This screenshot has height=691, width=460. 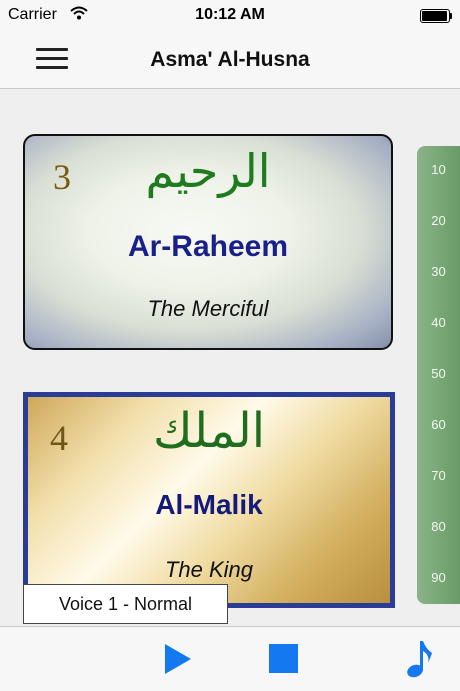 I want to click on stop-icon, so click(x=283, y=658).